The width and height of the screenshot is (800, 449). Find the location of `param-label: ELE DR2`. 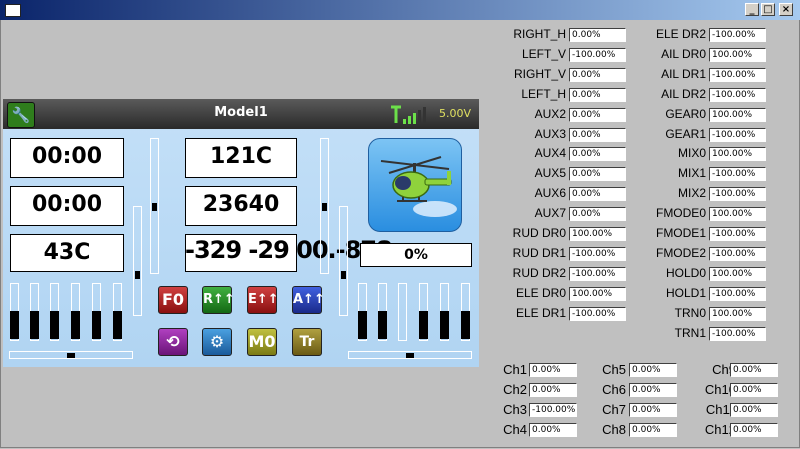

param-label: ELE DR2 is located at coordinates (680, 34).